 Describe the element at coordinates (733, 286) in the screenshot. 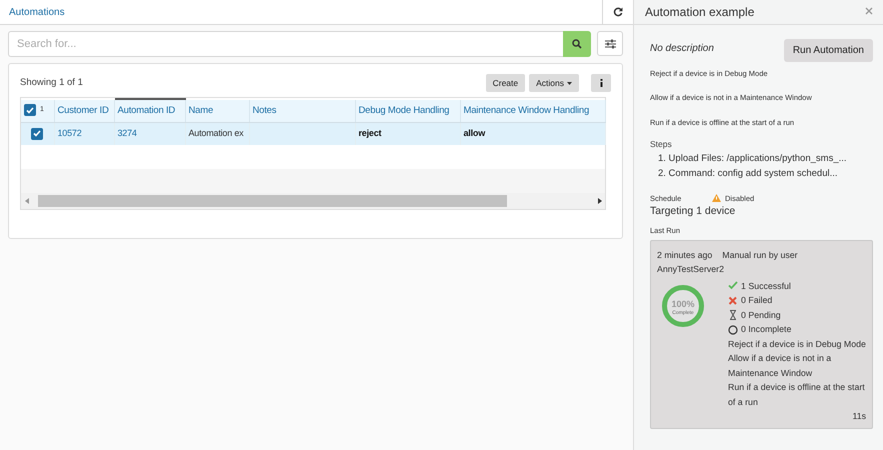

I see `check-icon` at that location.